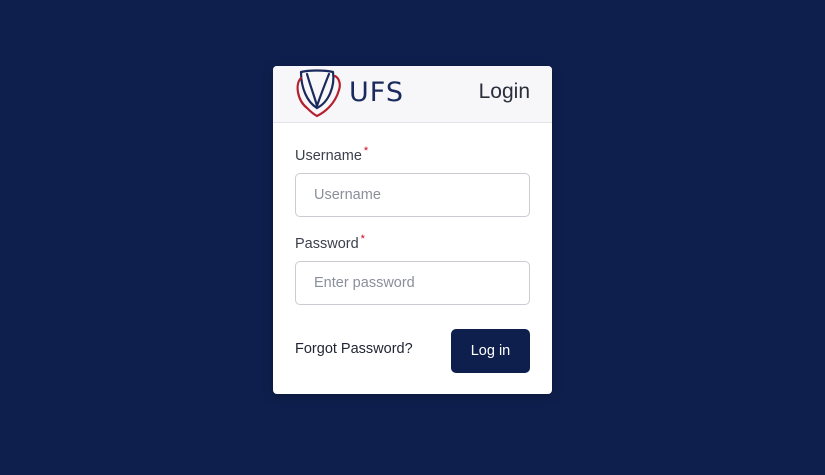  What do you see at coordinates (318, 93) in the screenshot?
I see `ufs-shield-logo-icon` at bounding box center [318, 93].